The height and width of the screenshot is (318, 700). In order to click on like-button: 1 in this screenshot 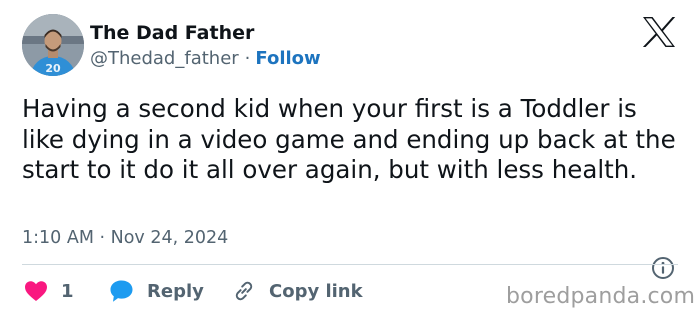, I will do `click(49, 291)`.